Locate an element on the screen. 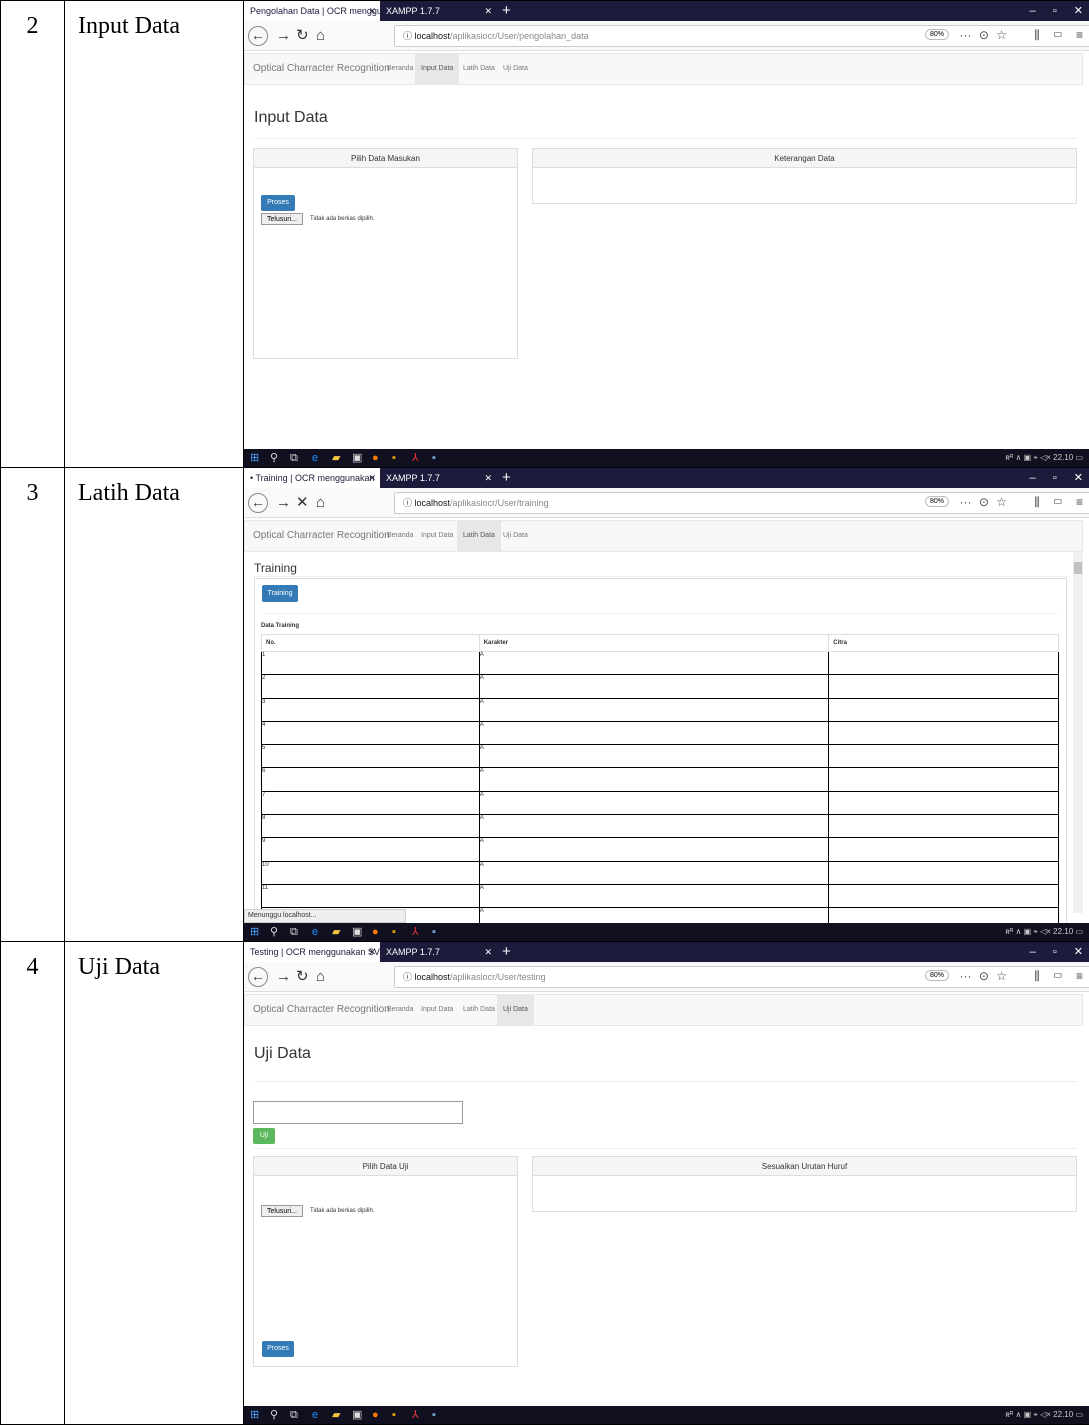 The image size is (1089, 1425). taskbar: ⊞ ⚲ ⧉ e ▰ ▣ ● ▪ ⅄ ▪ ʀᴿ ∧ ▣ ⌖ ◁× 22.10 ▭ is located at coordinates (666, 1415).